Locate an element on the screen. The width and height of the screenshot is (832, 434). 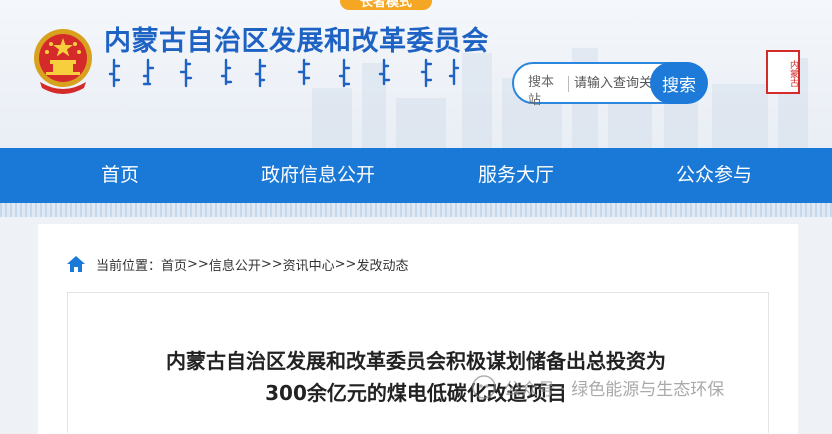
breadcrumb-item-reform-news: 发改动态 is located at coordinates (382, 264).